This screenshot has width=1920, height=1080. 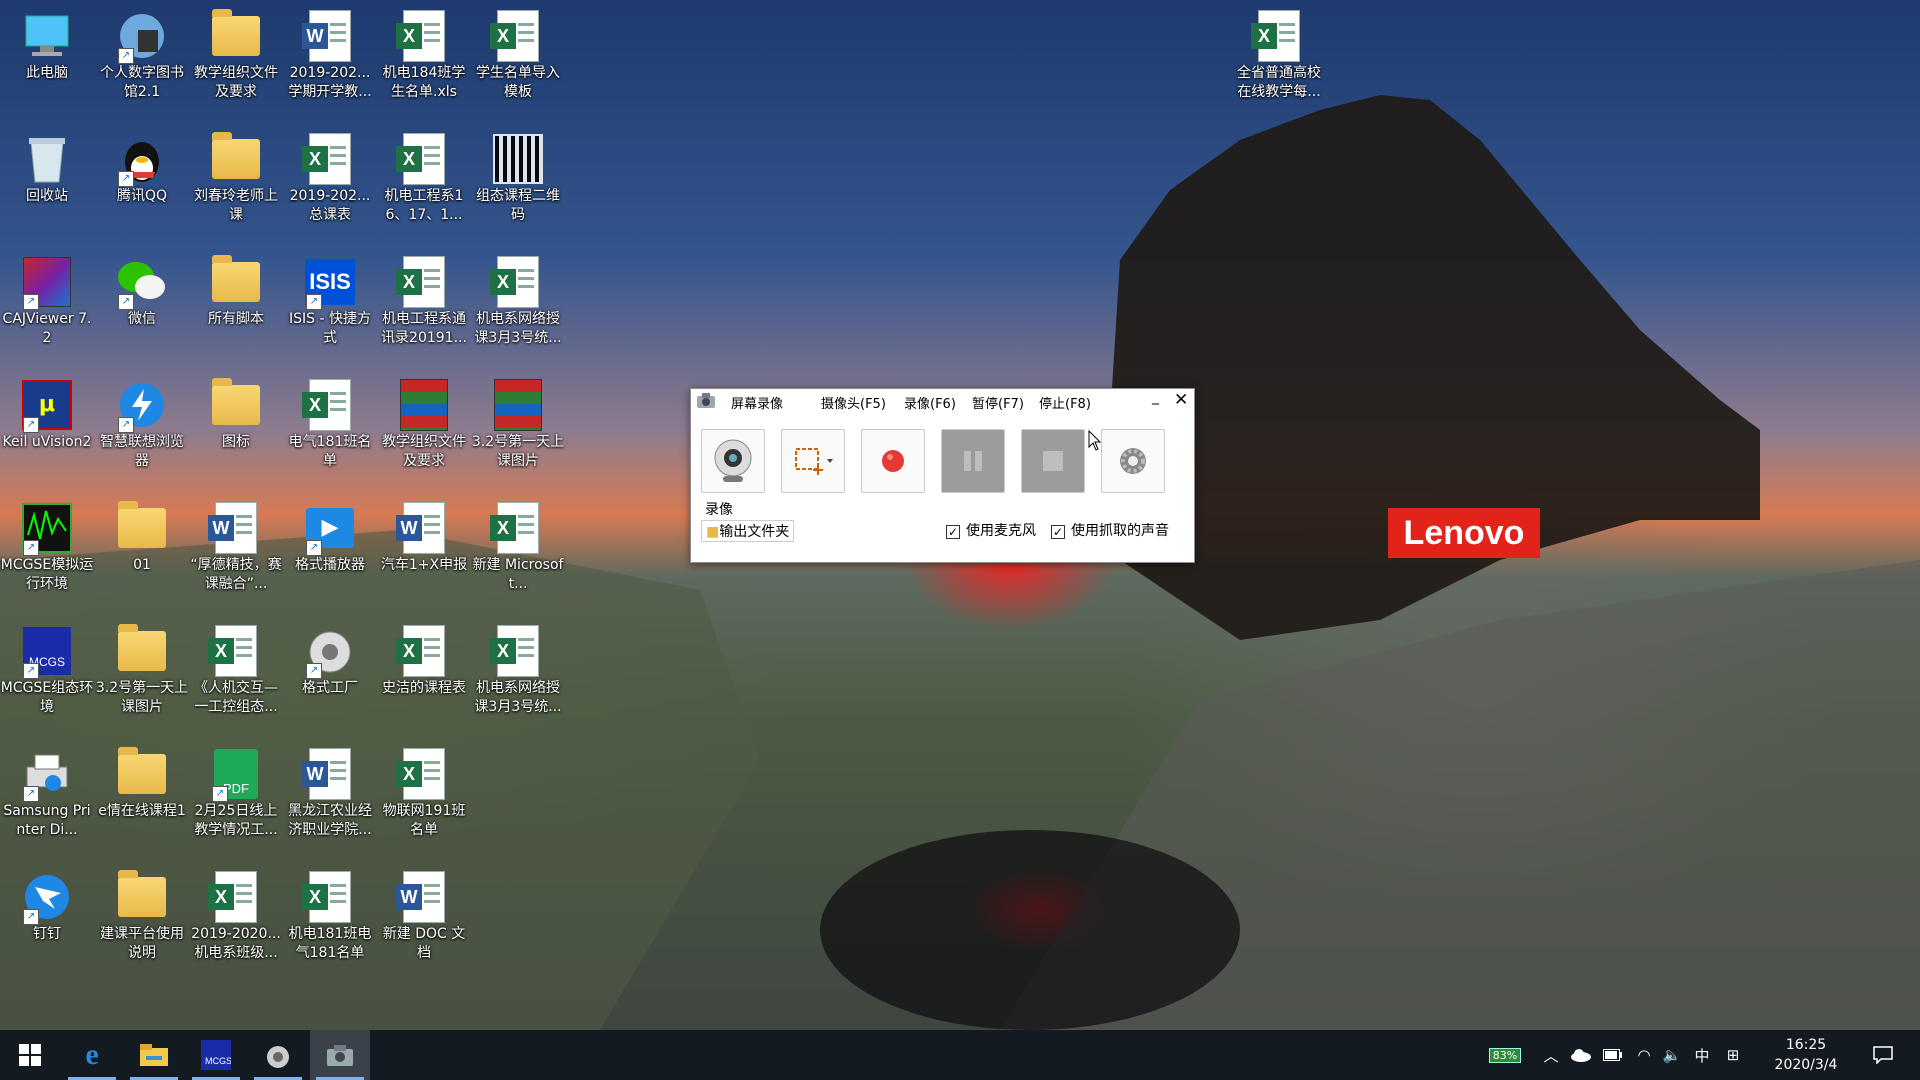 I want to click on desktop-icon: ↗ 个人数字图书馆2.1, so click(x=142, y=53).